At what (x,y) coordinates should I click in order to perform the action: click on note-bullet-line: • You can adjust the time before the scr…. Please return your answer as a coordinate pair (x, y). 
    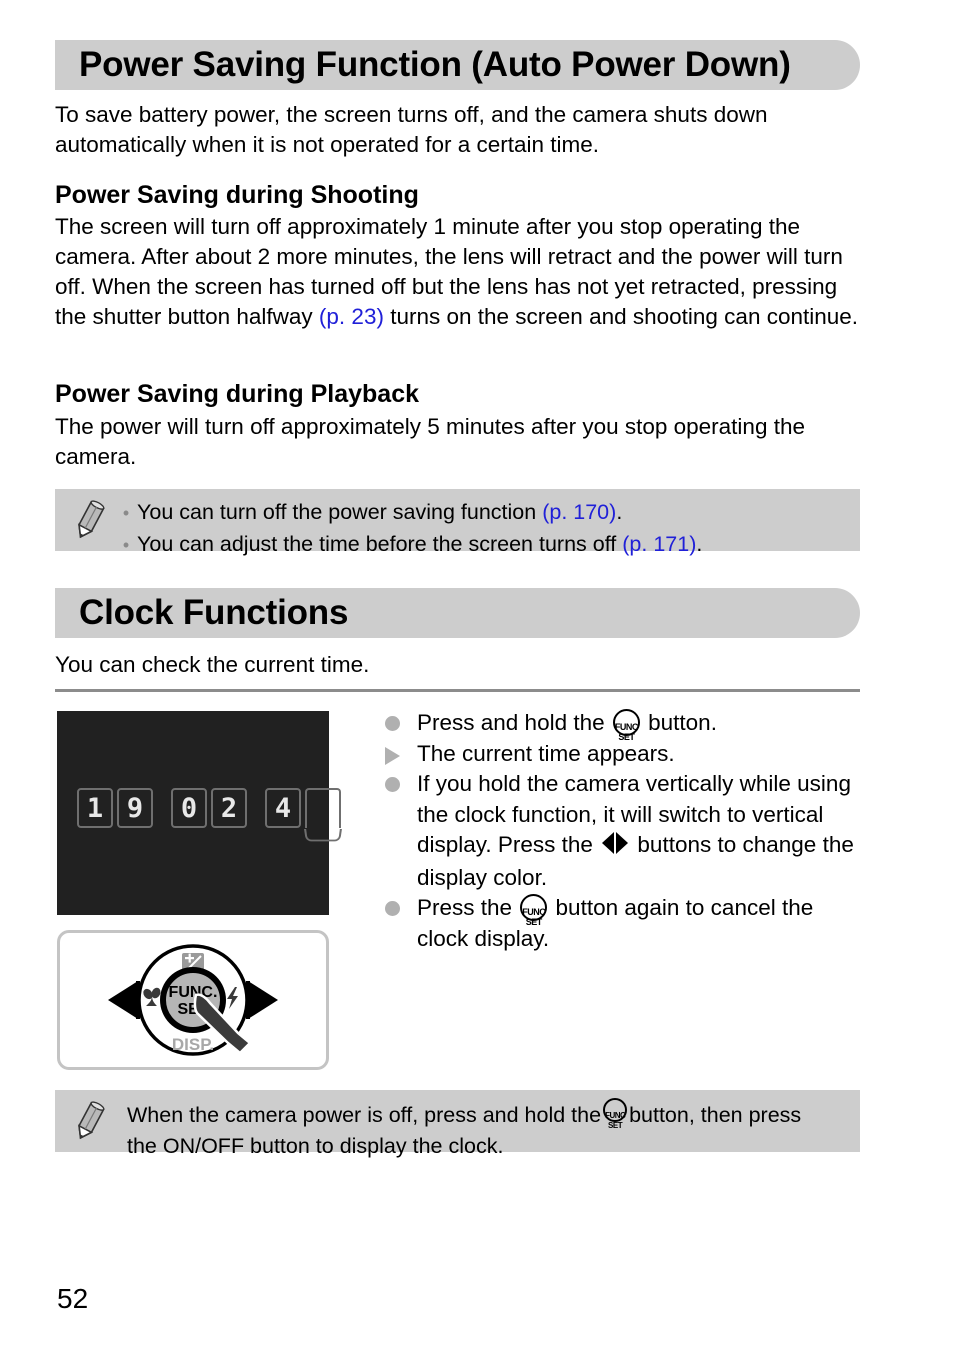
    Looking at the image, I should click on (487, 545).